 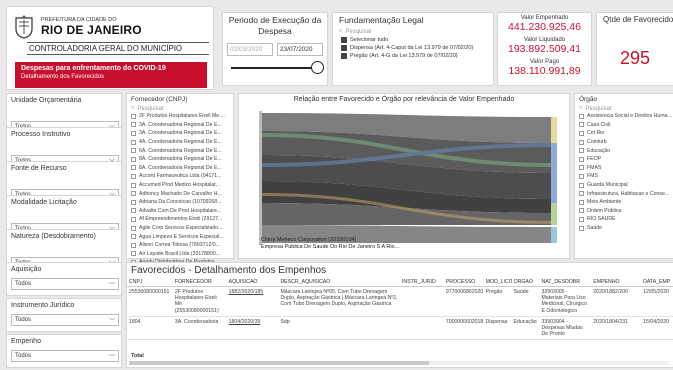 I want to click on filter-label: Fonte de Recurso, so click(x=39, y=168).